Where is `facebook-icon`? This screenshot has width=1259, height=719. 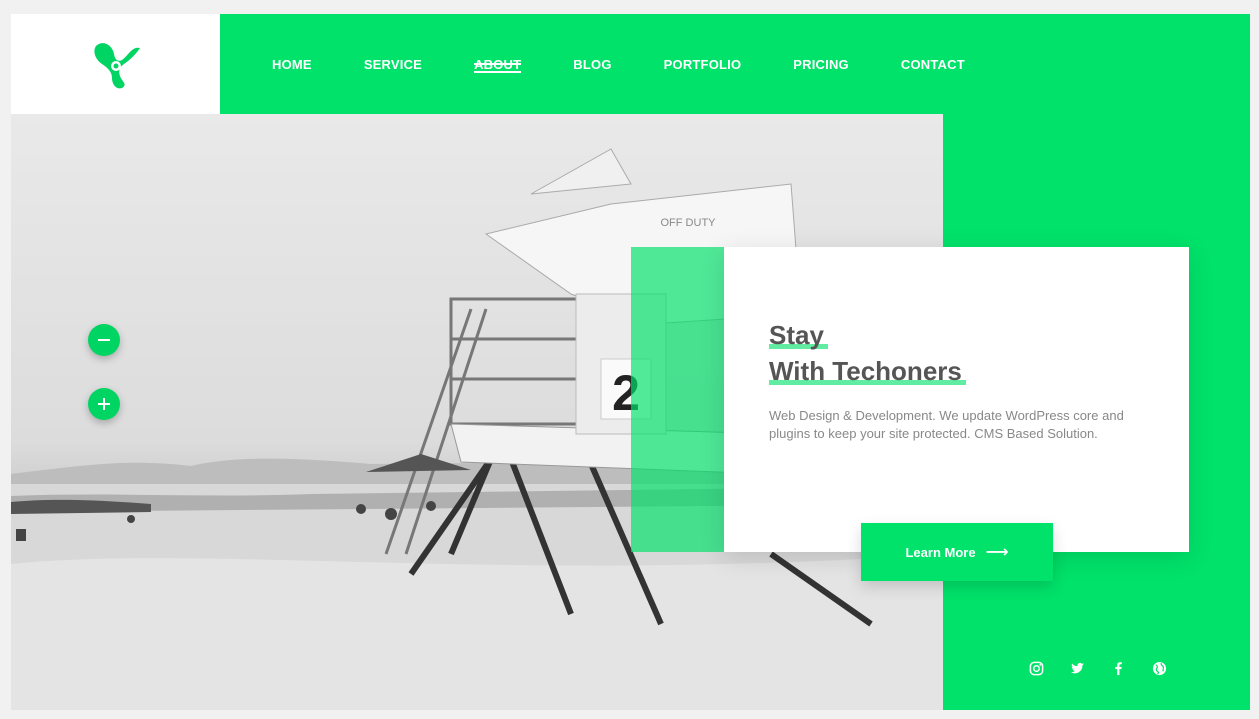 facebook-icon is located at coordinates (1118, 668).